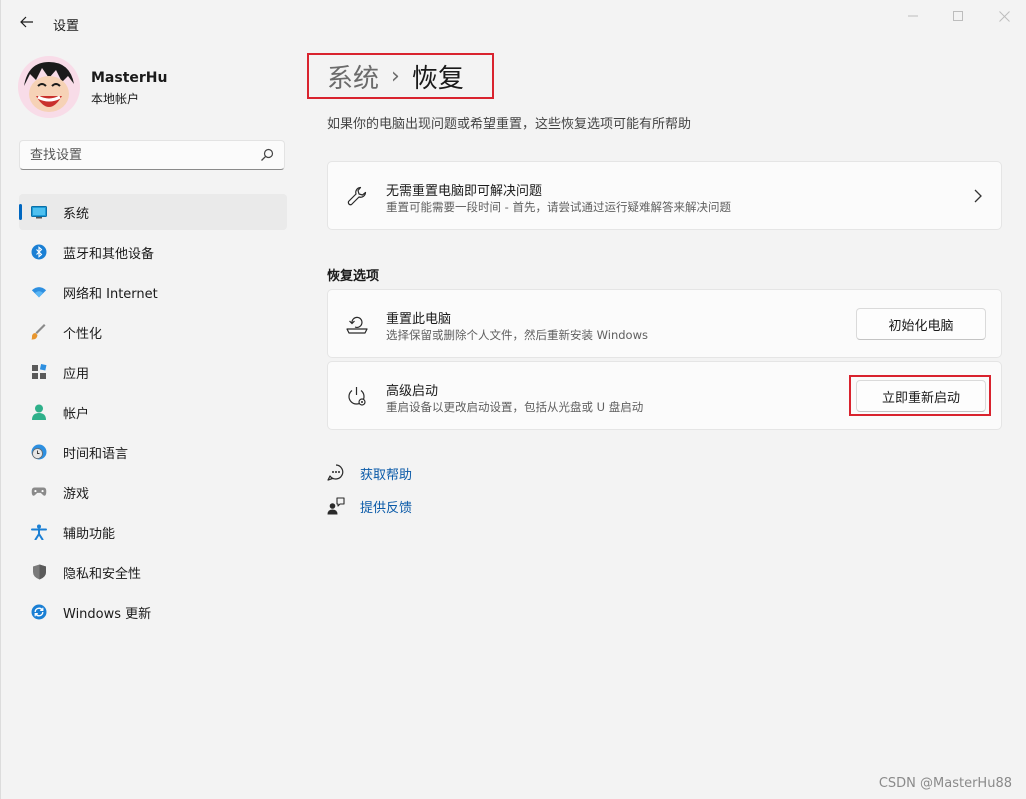 The width and height of the screenshot is (1026, 799). I want to click on sidebar-item-system: 系统, so click(153, 212).